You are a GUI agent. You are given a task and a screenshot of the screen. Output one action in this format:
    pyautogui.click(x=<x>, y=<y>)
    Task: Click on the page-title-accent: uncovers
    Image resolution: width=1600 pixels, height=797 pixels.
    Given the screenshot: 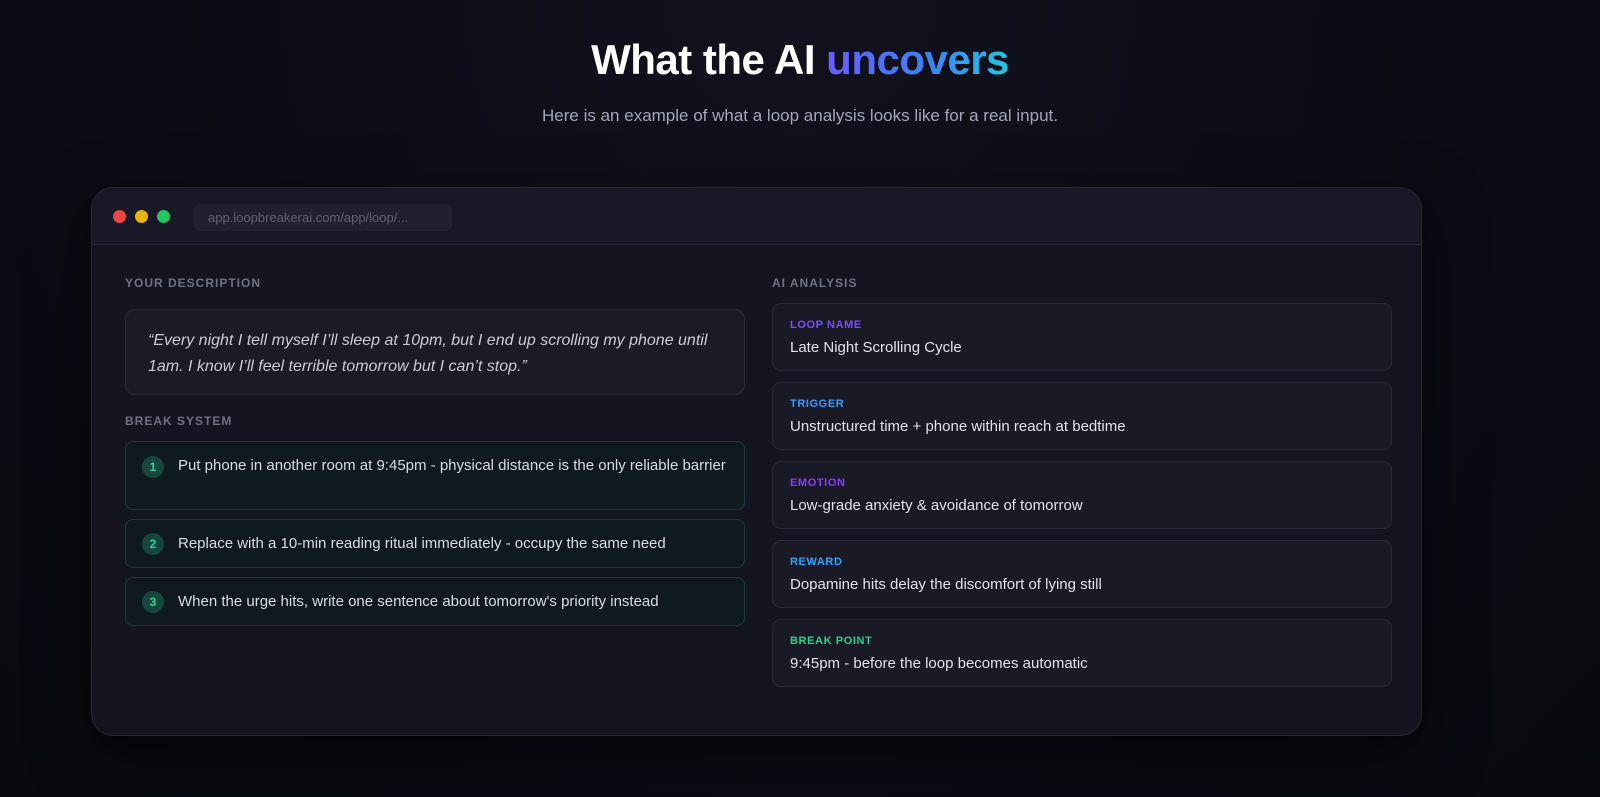 What is the action you would take?
    pyautogui.click(x=917, y=59)
    